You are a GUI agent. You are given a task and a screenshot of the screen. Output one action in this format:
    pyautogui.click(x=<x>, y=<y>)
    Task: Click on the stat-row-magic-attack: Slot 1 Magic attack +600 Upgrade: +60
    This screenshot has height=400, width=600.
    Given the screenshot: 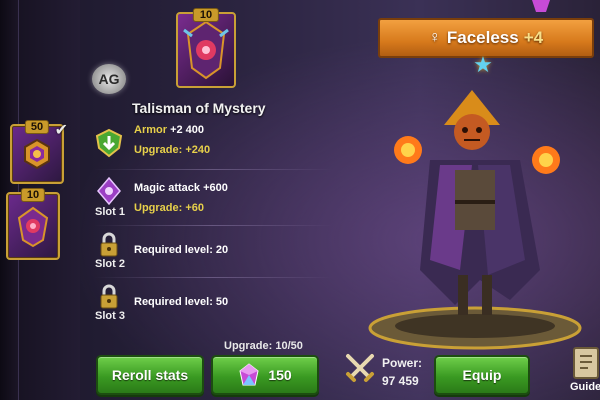 What is the action you would take?
    pyautogui.click(x=208, y=198)
    